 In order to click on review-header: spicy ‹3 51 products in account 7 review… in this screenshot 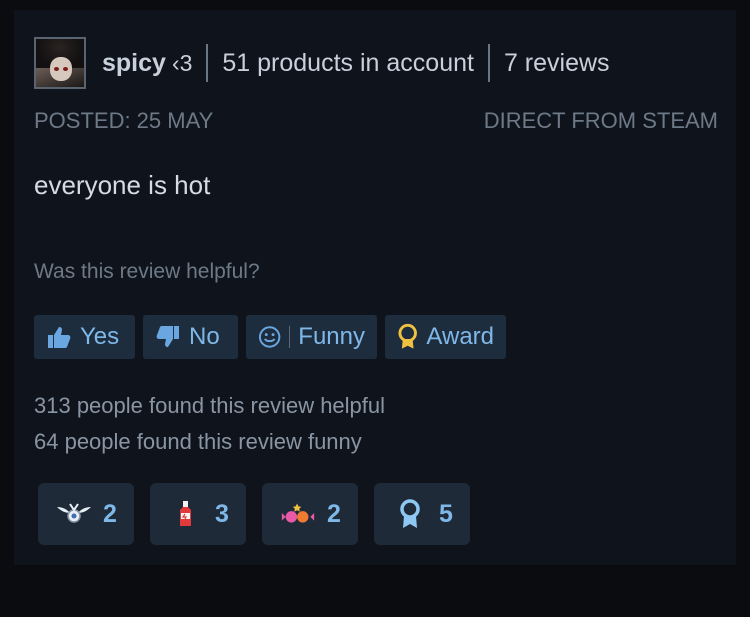, I will do `click(322, 63)`.